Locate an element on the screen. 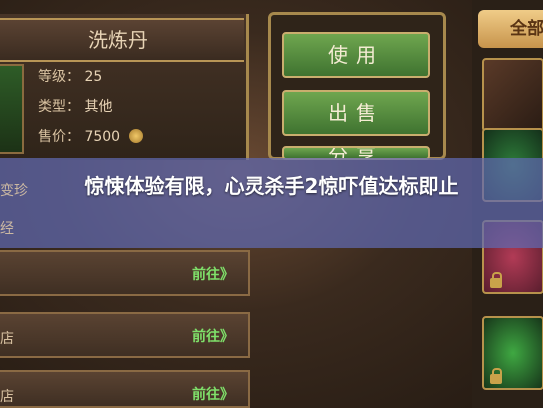 The width and height of the screenshot is (543, 408). item-price-value: 7500 is located at coordinates (102, 137).